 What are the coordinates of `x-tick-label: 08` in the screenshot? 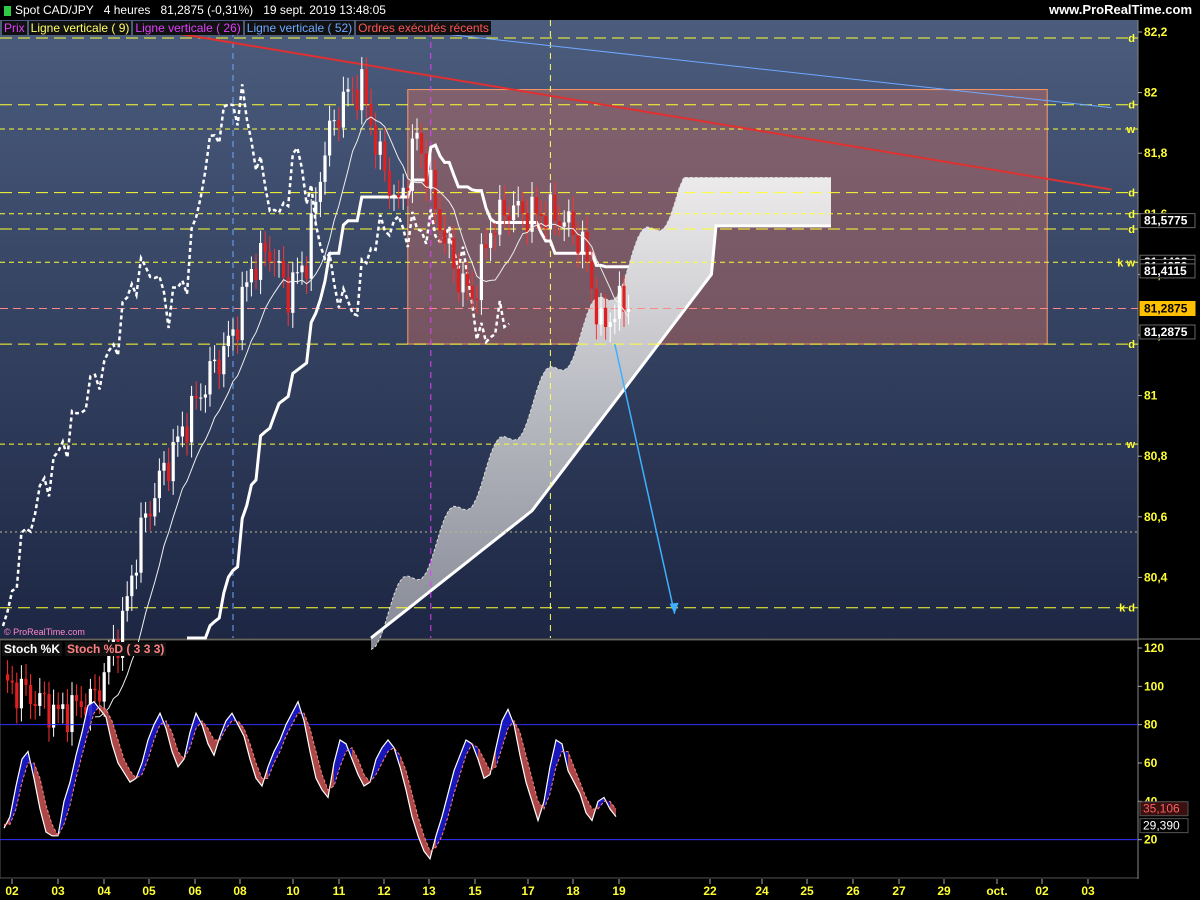 It's located at (240, 891).